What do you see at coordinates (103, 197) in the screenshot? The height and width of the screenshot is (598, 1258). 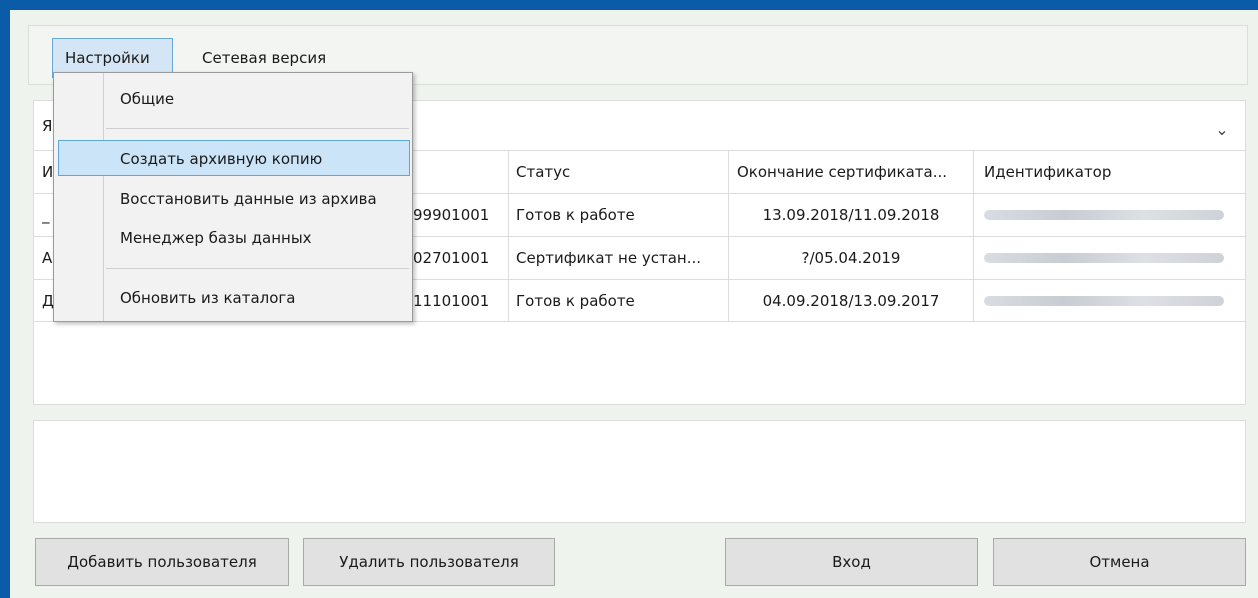 I see `dropdown-icon-gutter` at bounding box center [103, 197].